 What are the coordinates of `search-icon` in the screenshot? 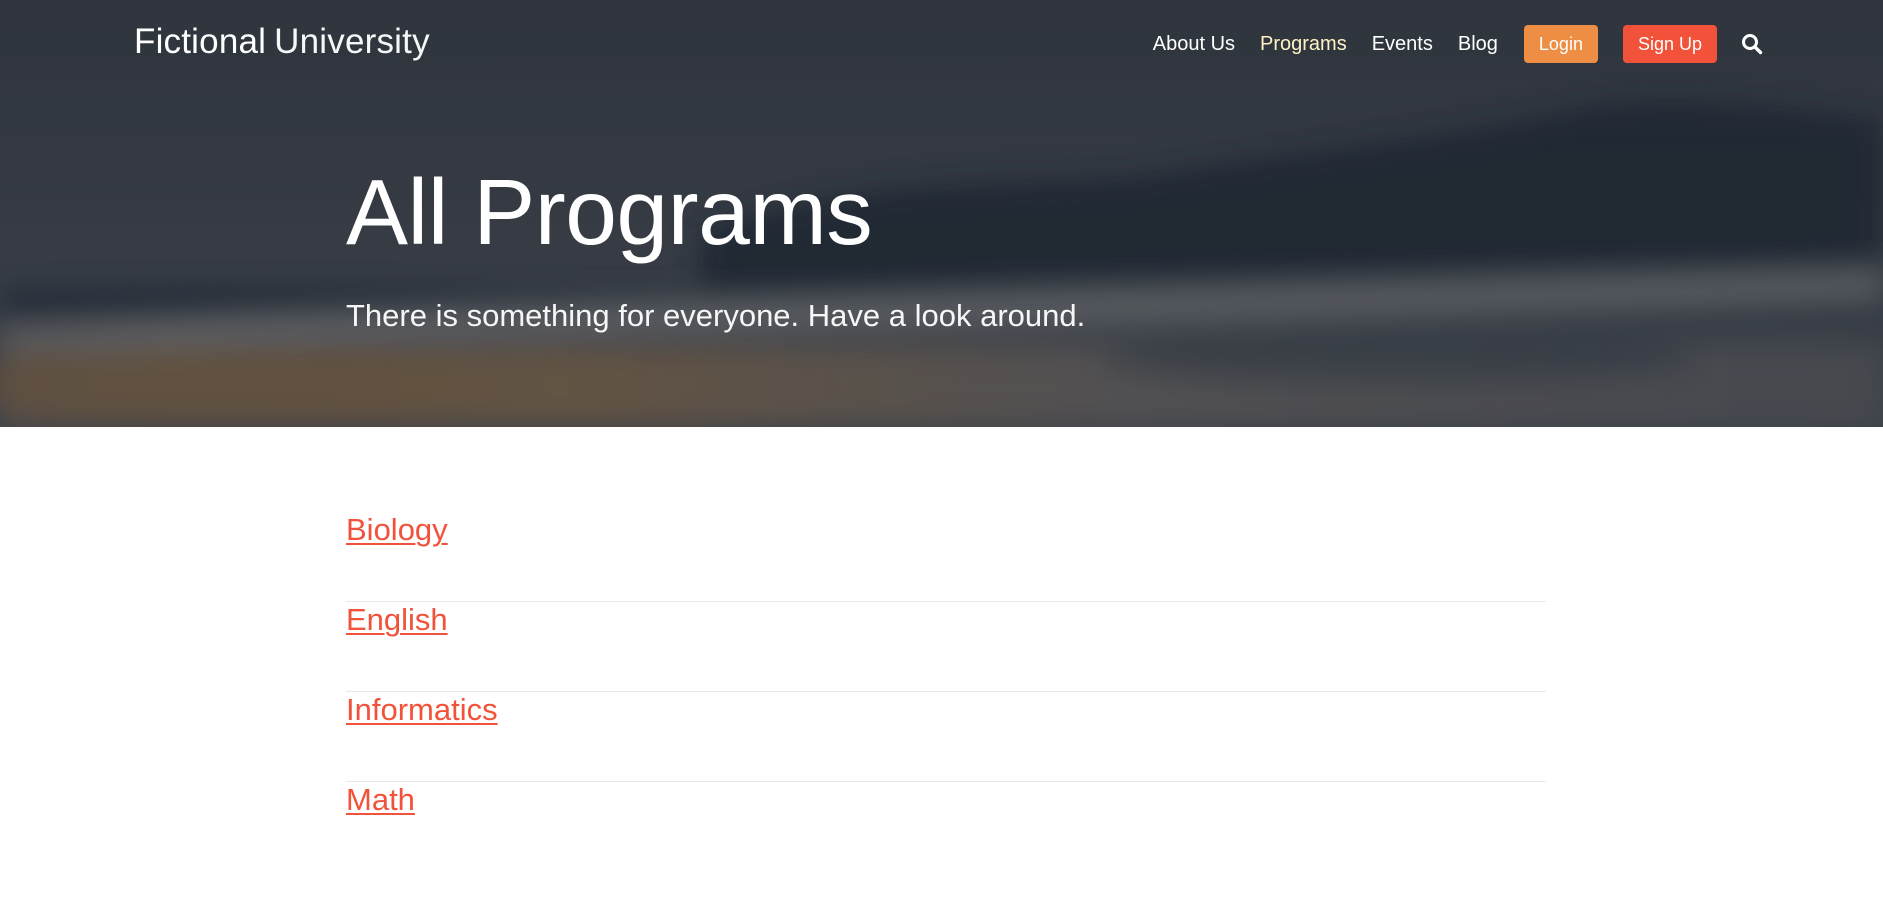 It's located at (1752, 44).